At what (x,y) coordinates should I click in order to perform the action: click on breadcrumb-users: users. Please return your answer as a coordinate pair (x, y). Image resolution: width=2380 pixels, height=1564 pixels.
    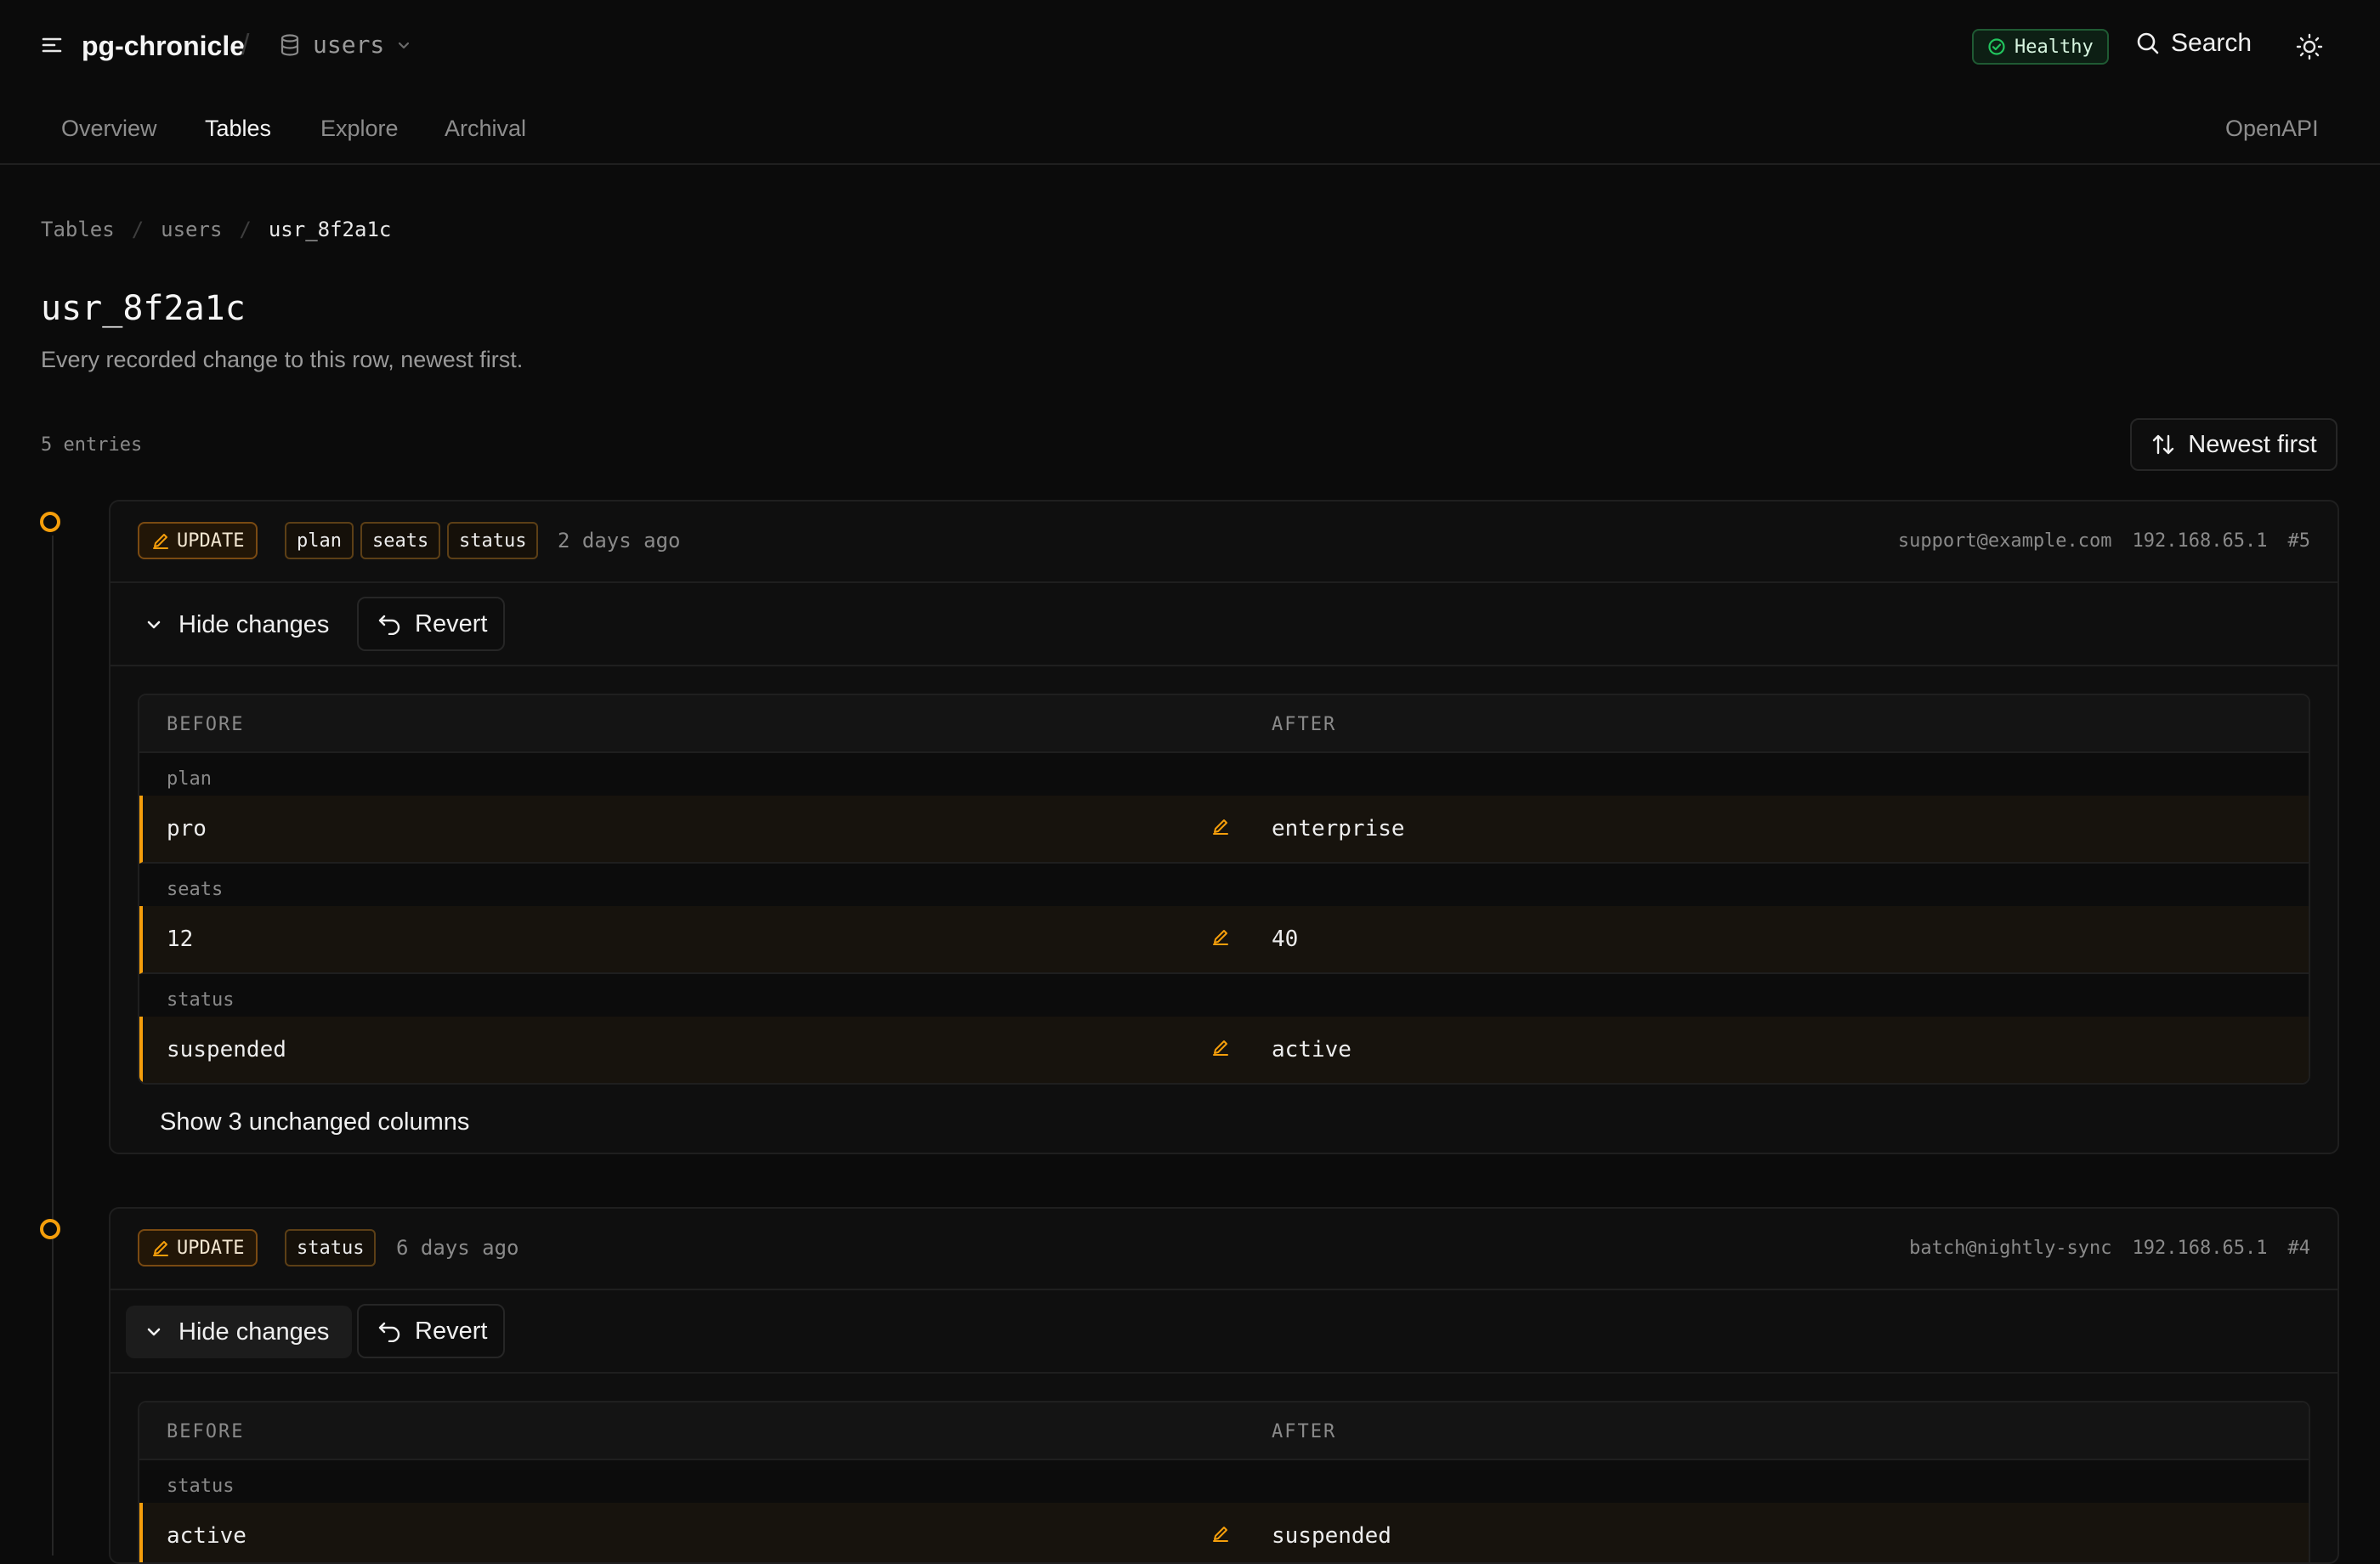
    Looking at the image, I should click on (191, 229).